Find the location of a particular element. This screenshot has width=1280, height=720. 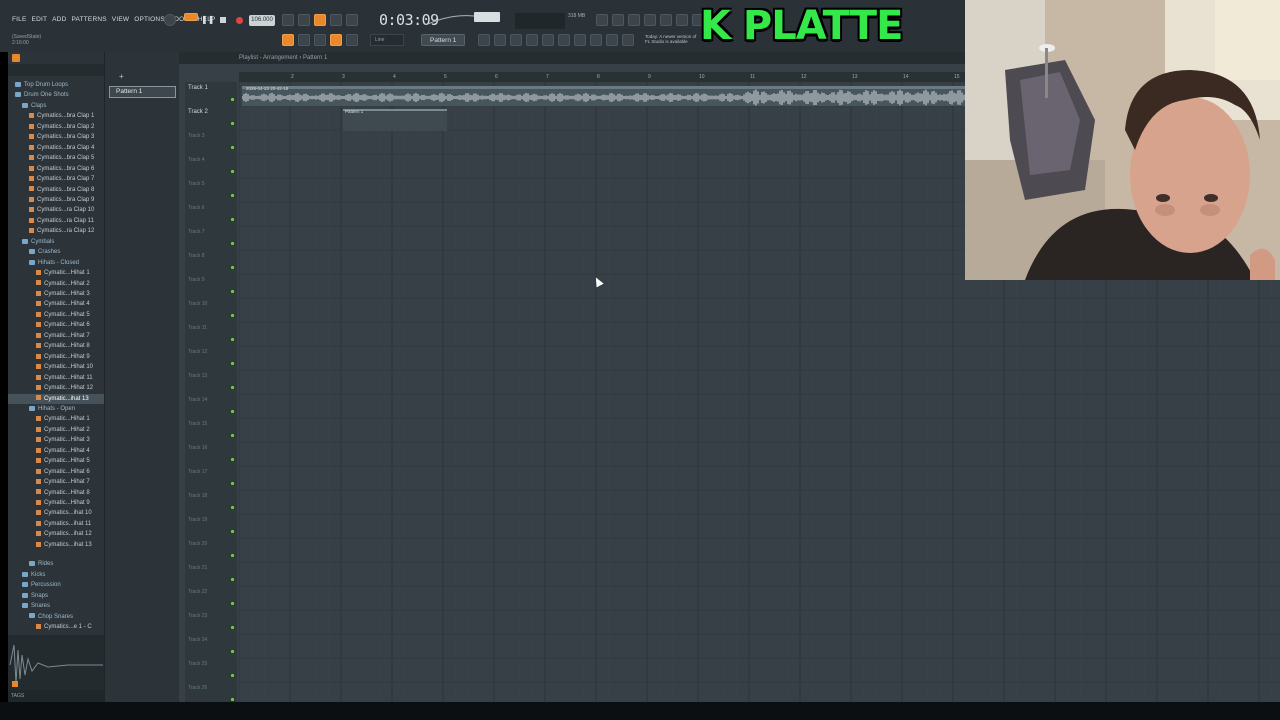

browser-folder-item: Hihats - Closed is located at coordinates (56, 263).